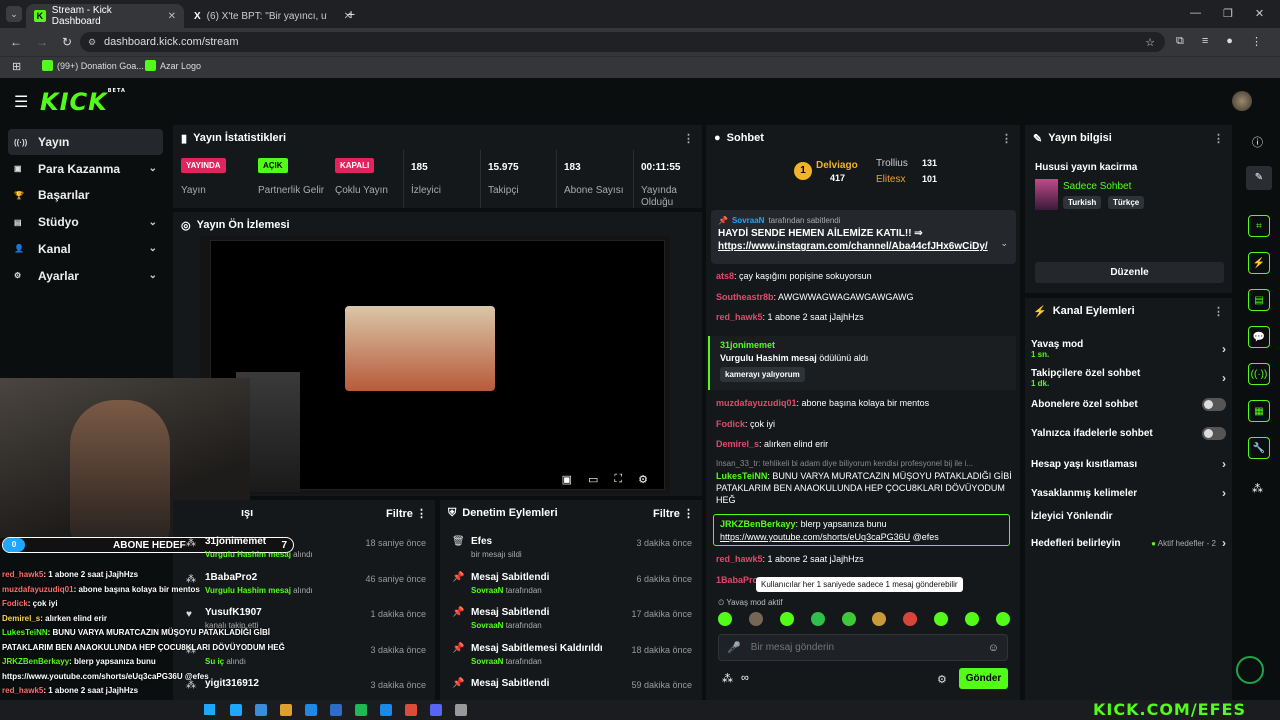  I want to click on forward-icon: →, so click(42, 42).